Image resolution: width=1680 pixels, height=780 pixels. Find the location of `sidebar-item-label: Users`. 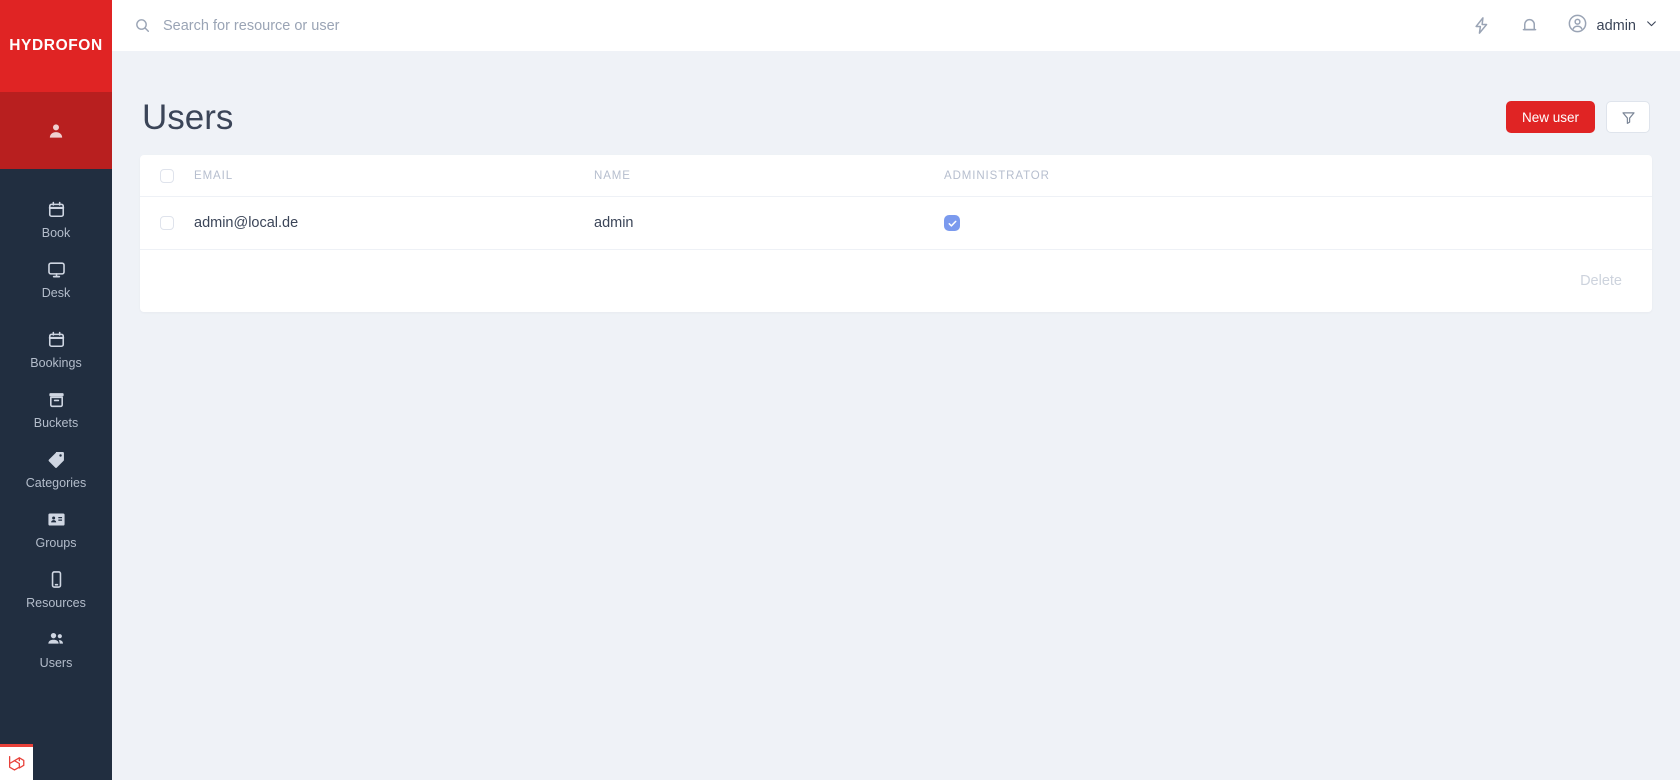

sidebar-item-label: Users is located at coordinates (56, 663).